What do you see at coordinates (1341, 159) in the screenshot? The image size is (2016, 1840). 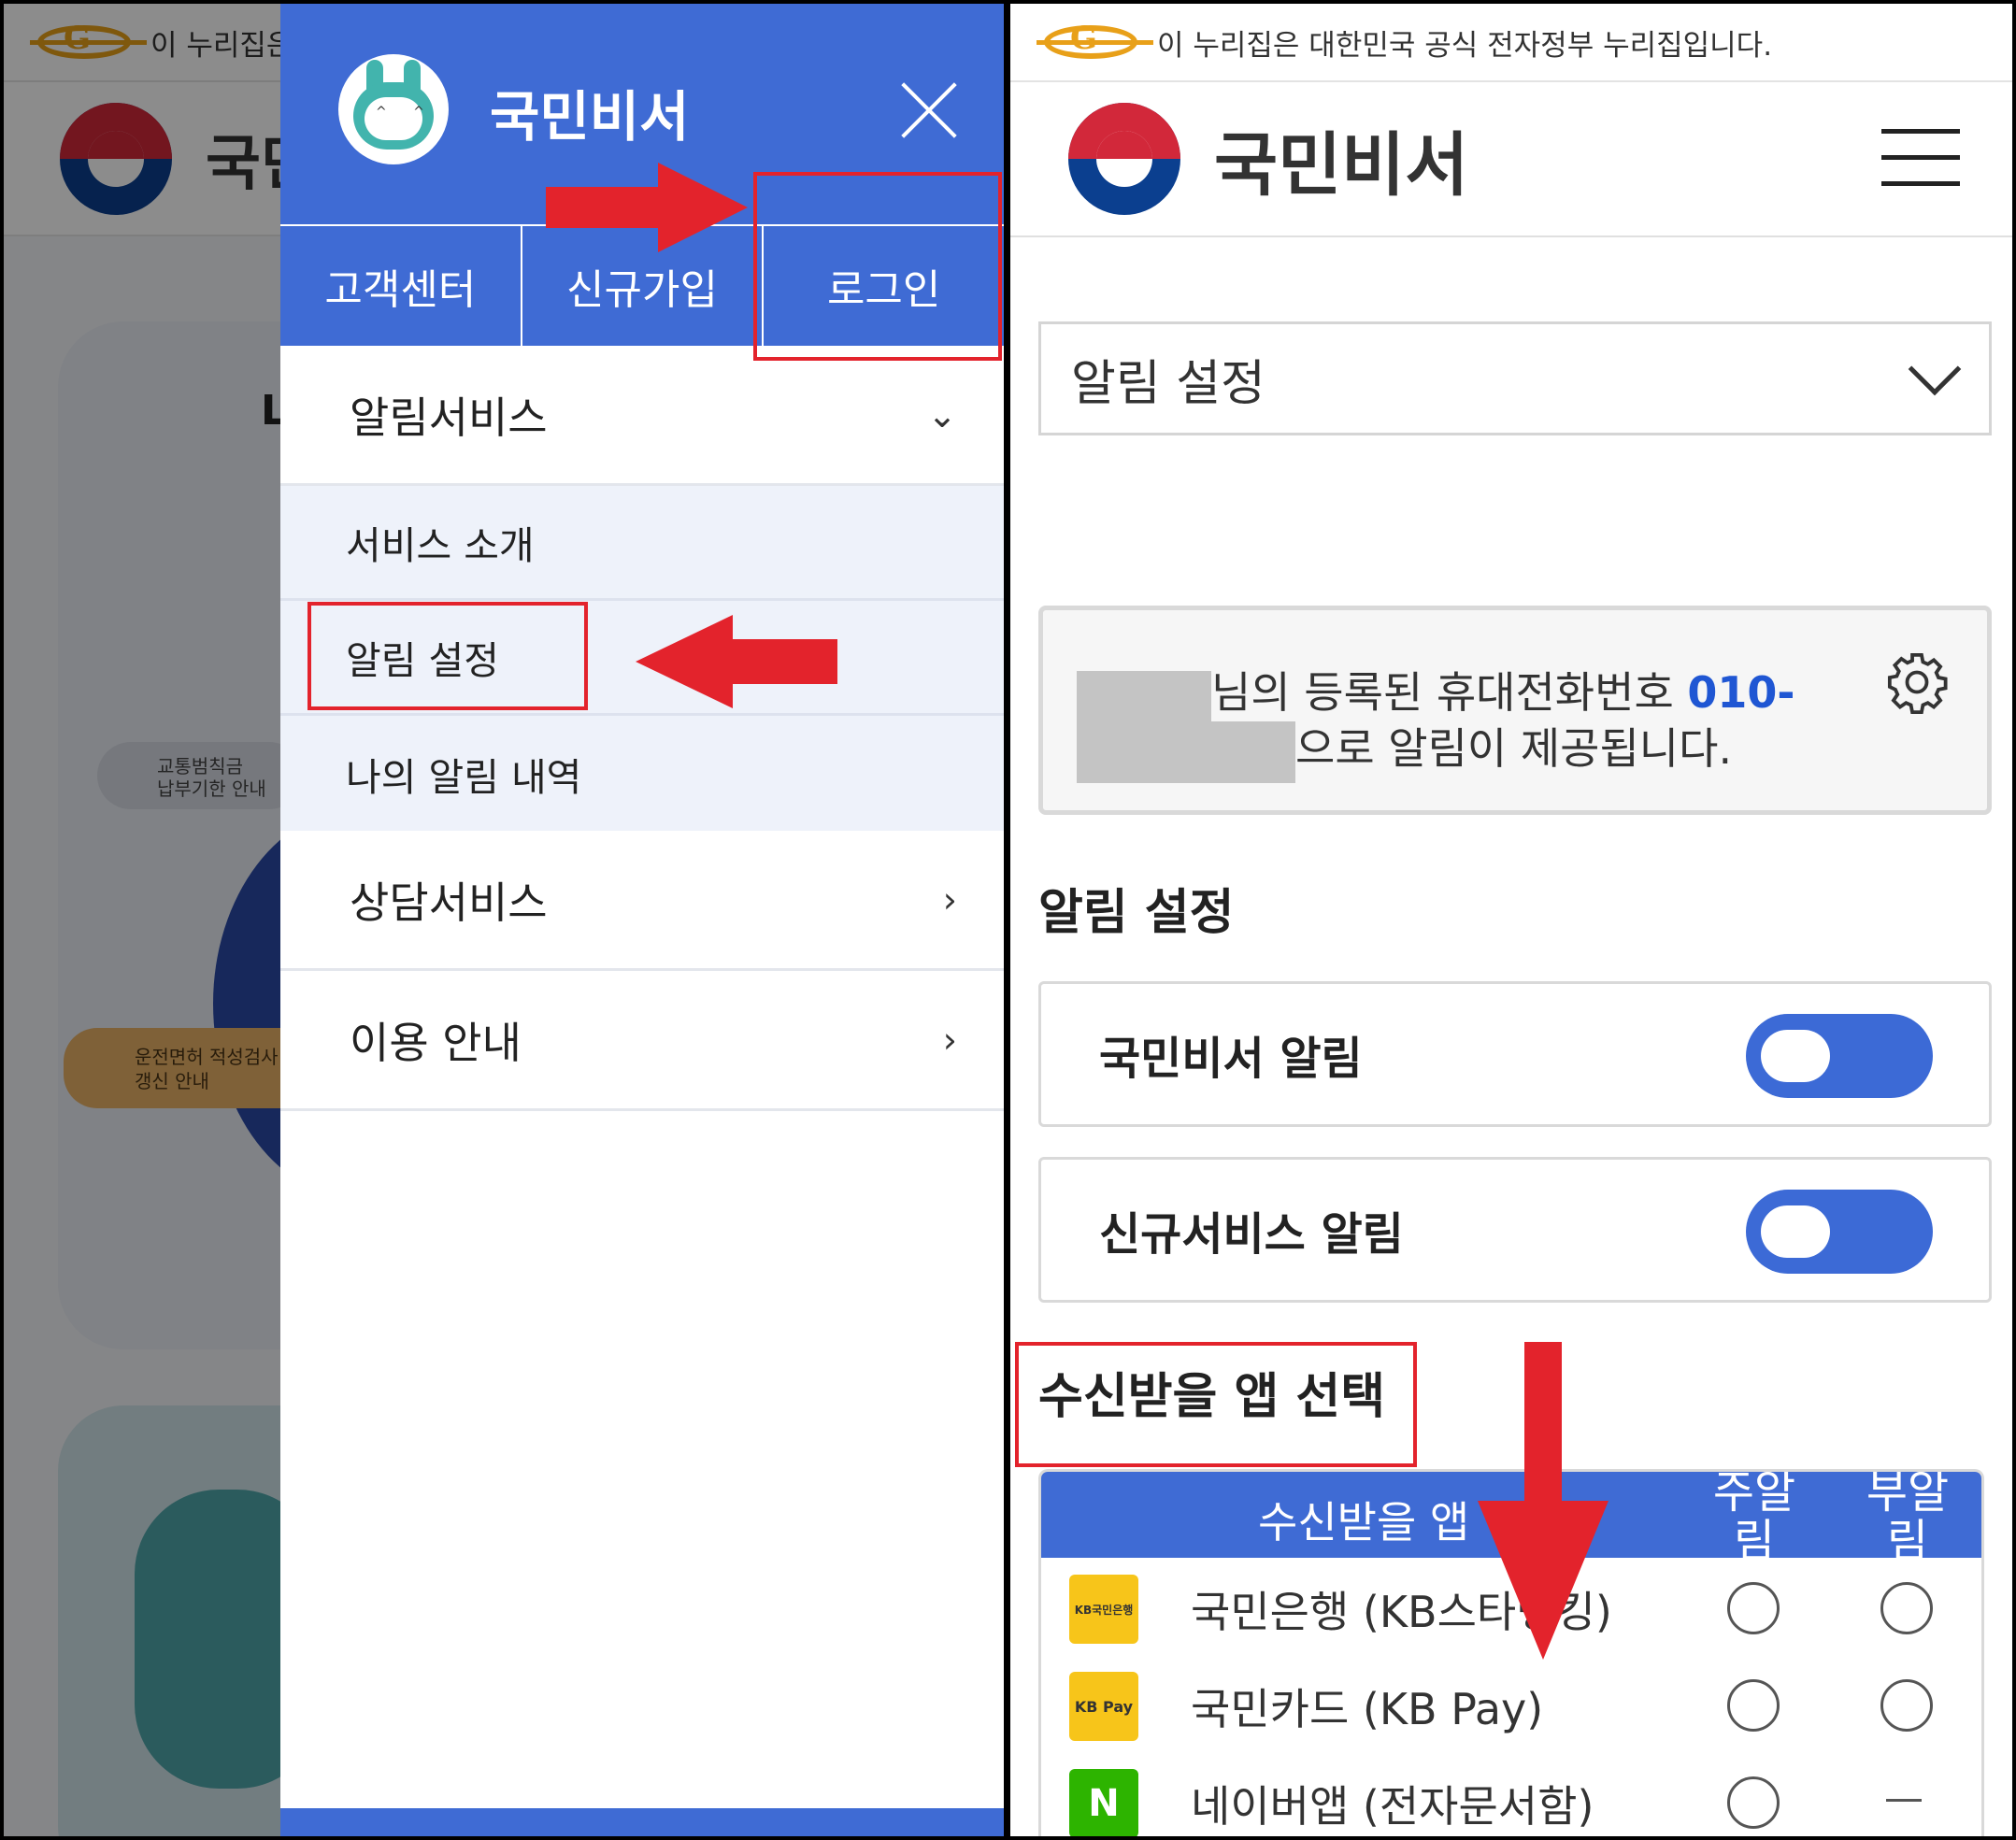 I see `site-logo-text: 국민비서` at bounding box center [1341, 159].